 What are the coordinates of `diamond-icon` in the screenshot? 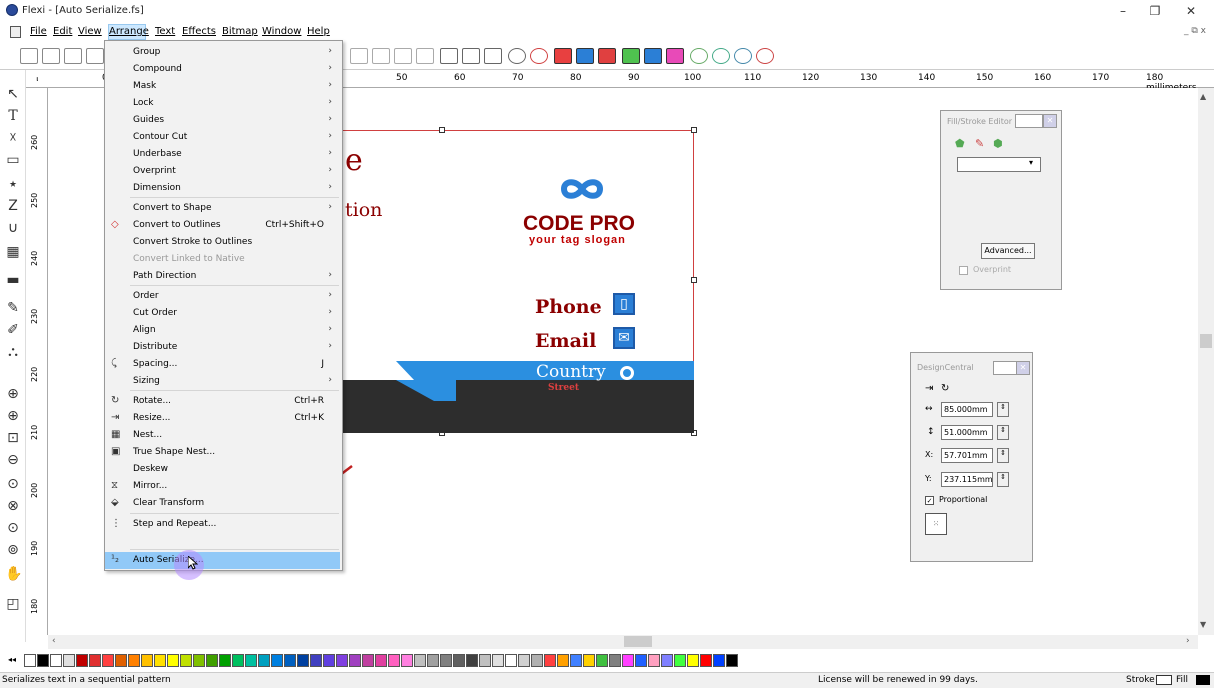 It's located at (699, 56).